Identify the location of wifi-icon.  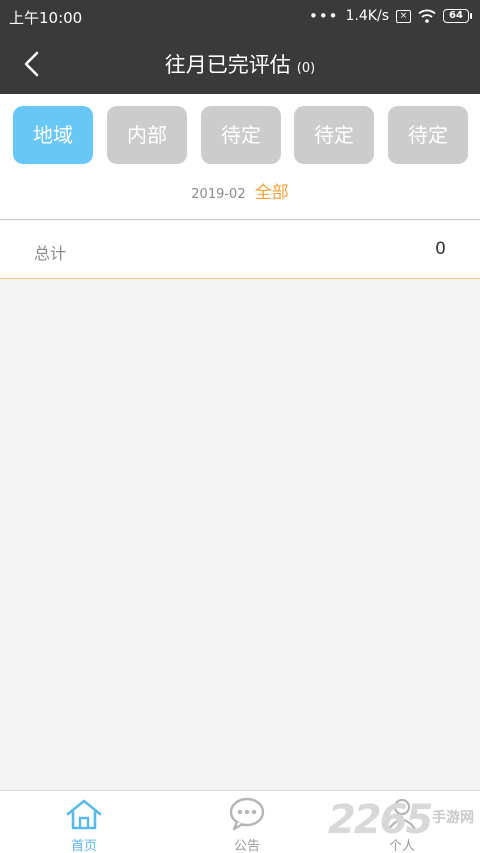
(427, 16).